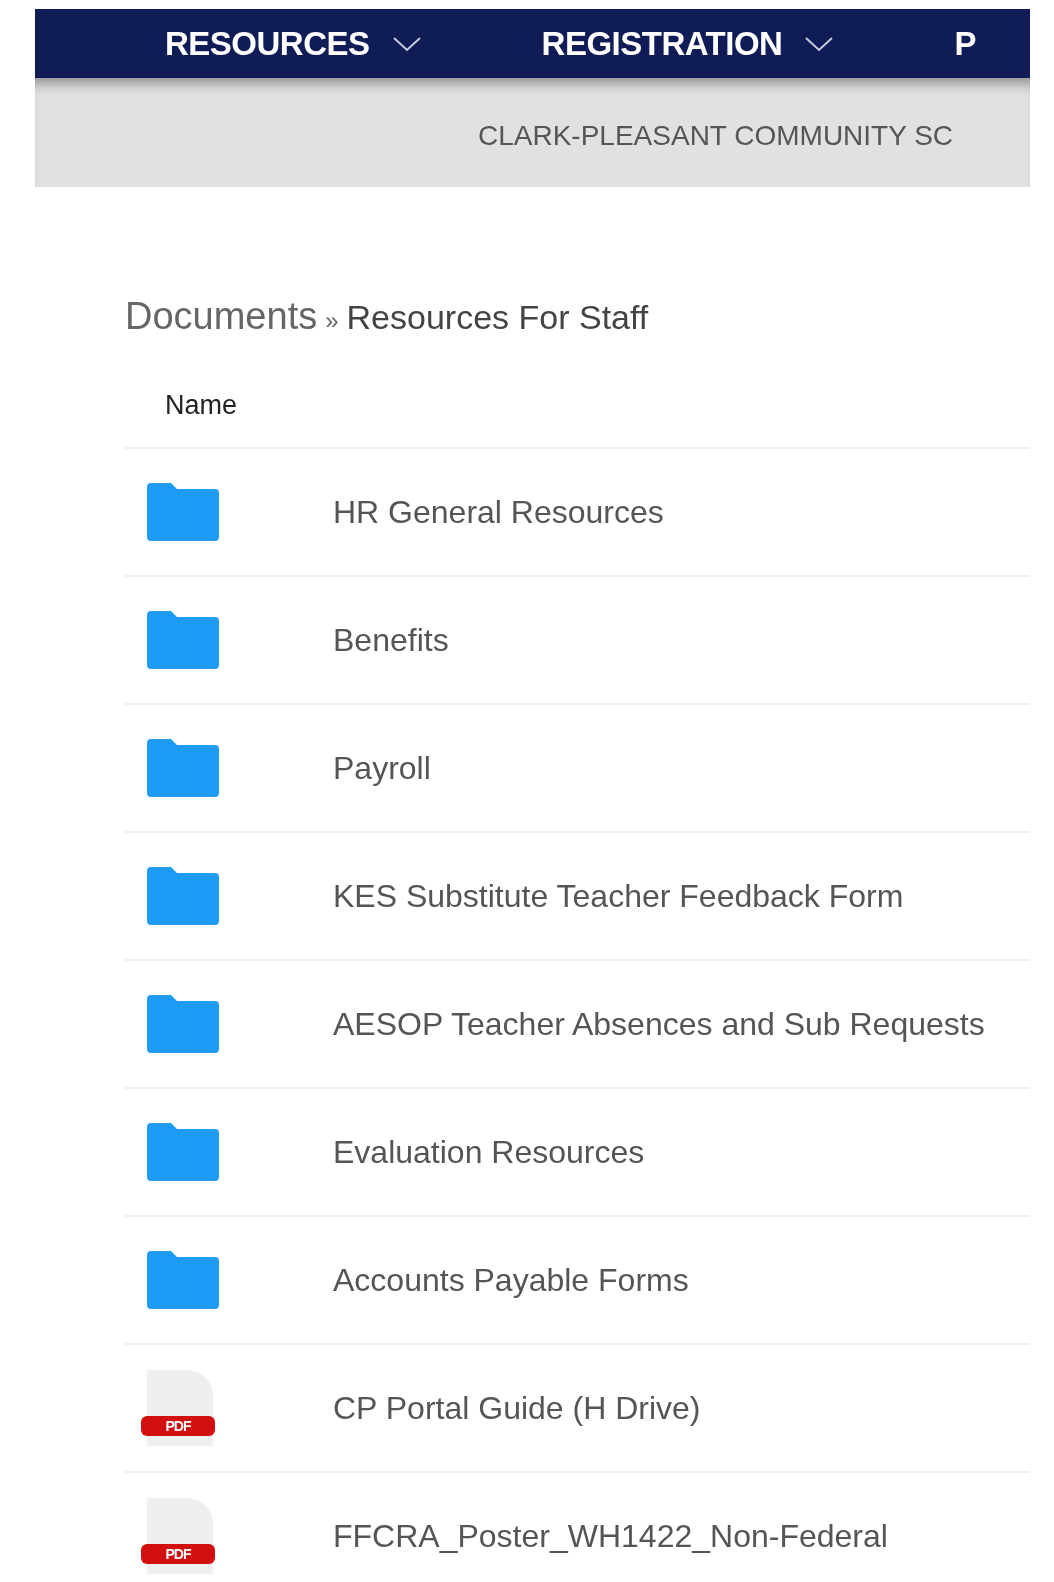  What do you see at coordinates (716, 135) in the screenshot?
I see `banner-title: CLARK-PLEASANT COMMUNITY SC` at bounding box center [716, 135].